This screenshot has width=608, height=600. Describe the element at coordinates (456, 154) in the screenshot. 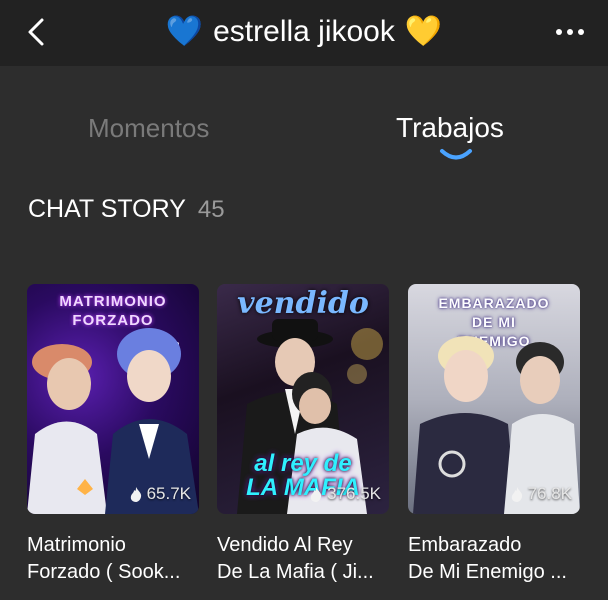

I see `active-tab-indicator` at that location.